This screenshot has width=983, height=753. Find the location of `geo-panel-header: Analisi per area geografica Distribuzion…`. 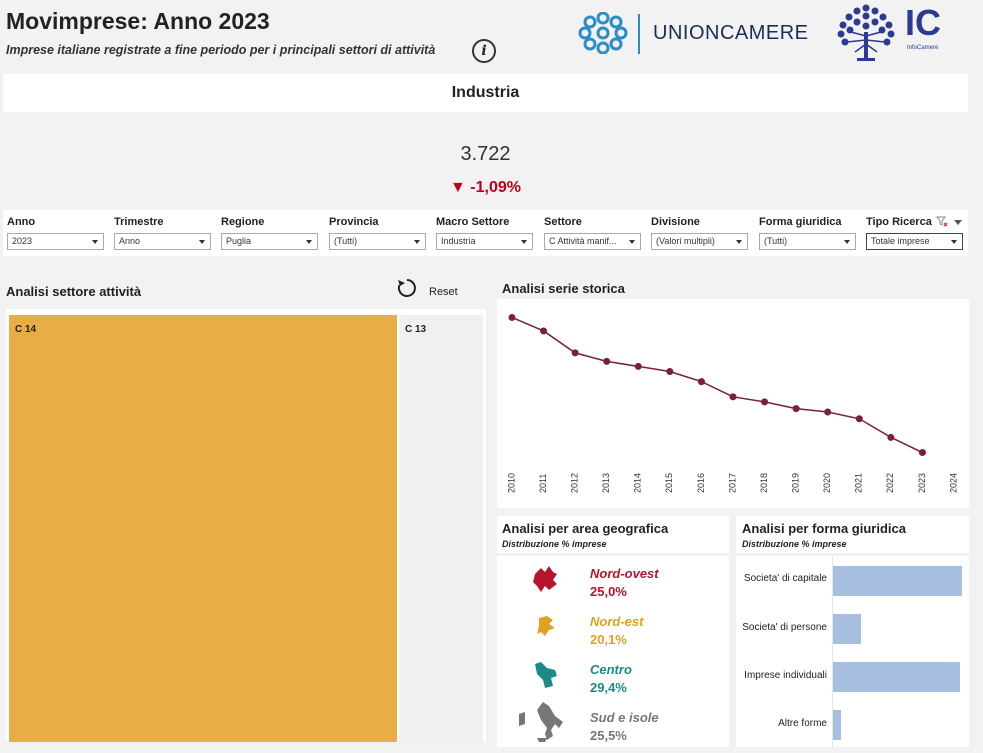

geo-panel-header: Analisi per area geografica Distribuzion… is located at coordinates (613, 534).